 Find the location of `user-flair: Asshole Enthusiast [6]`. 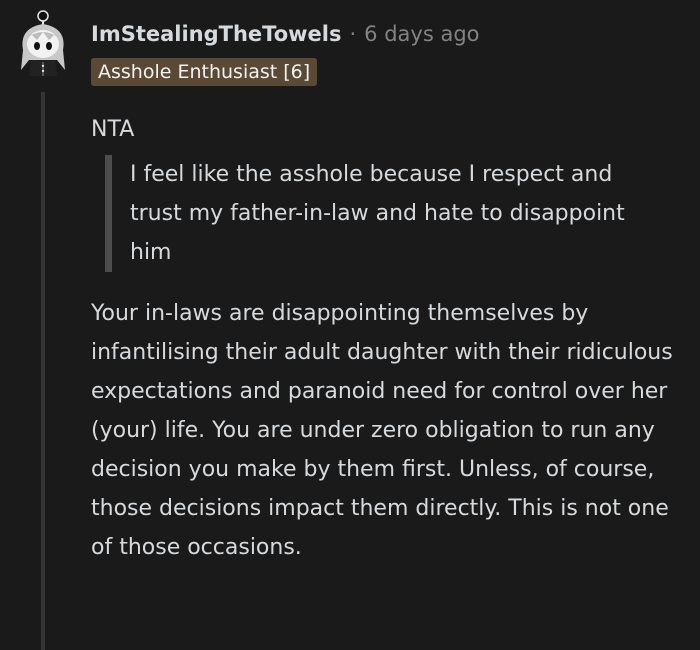

user-flair: Asshole Enthusiast [6] is located at coordinates (204, 72).